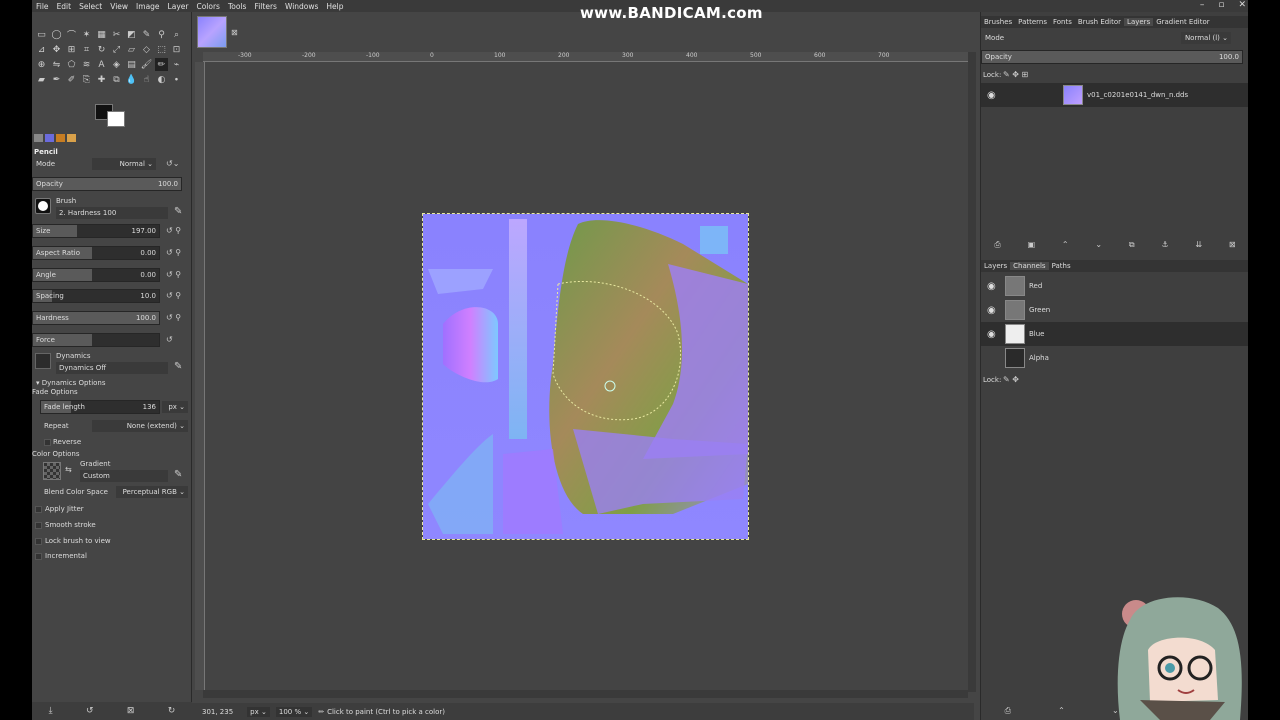 The image size is (1280, 720). What do you see at coordinates (1061, 266) in the screenshot?
I see `tab-paths: Paths` at bounding box center [1061, 266].